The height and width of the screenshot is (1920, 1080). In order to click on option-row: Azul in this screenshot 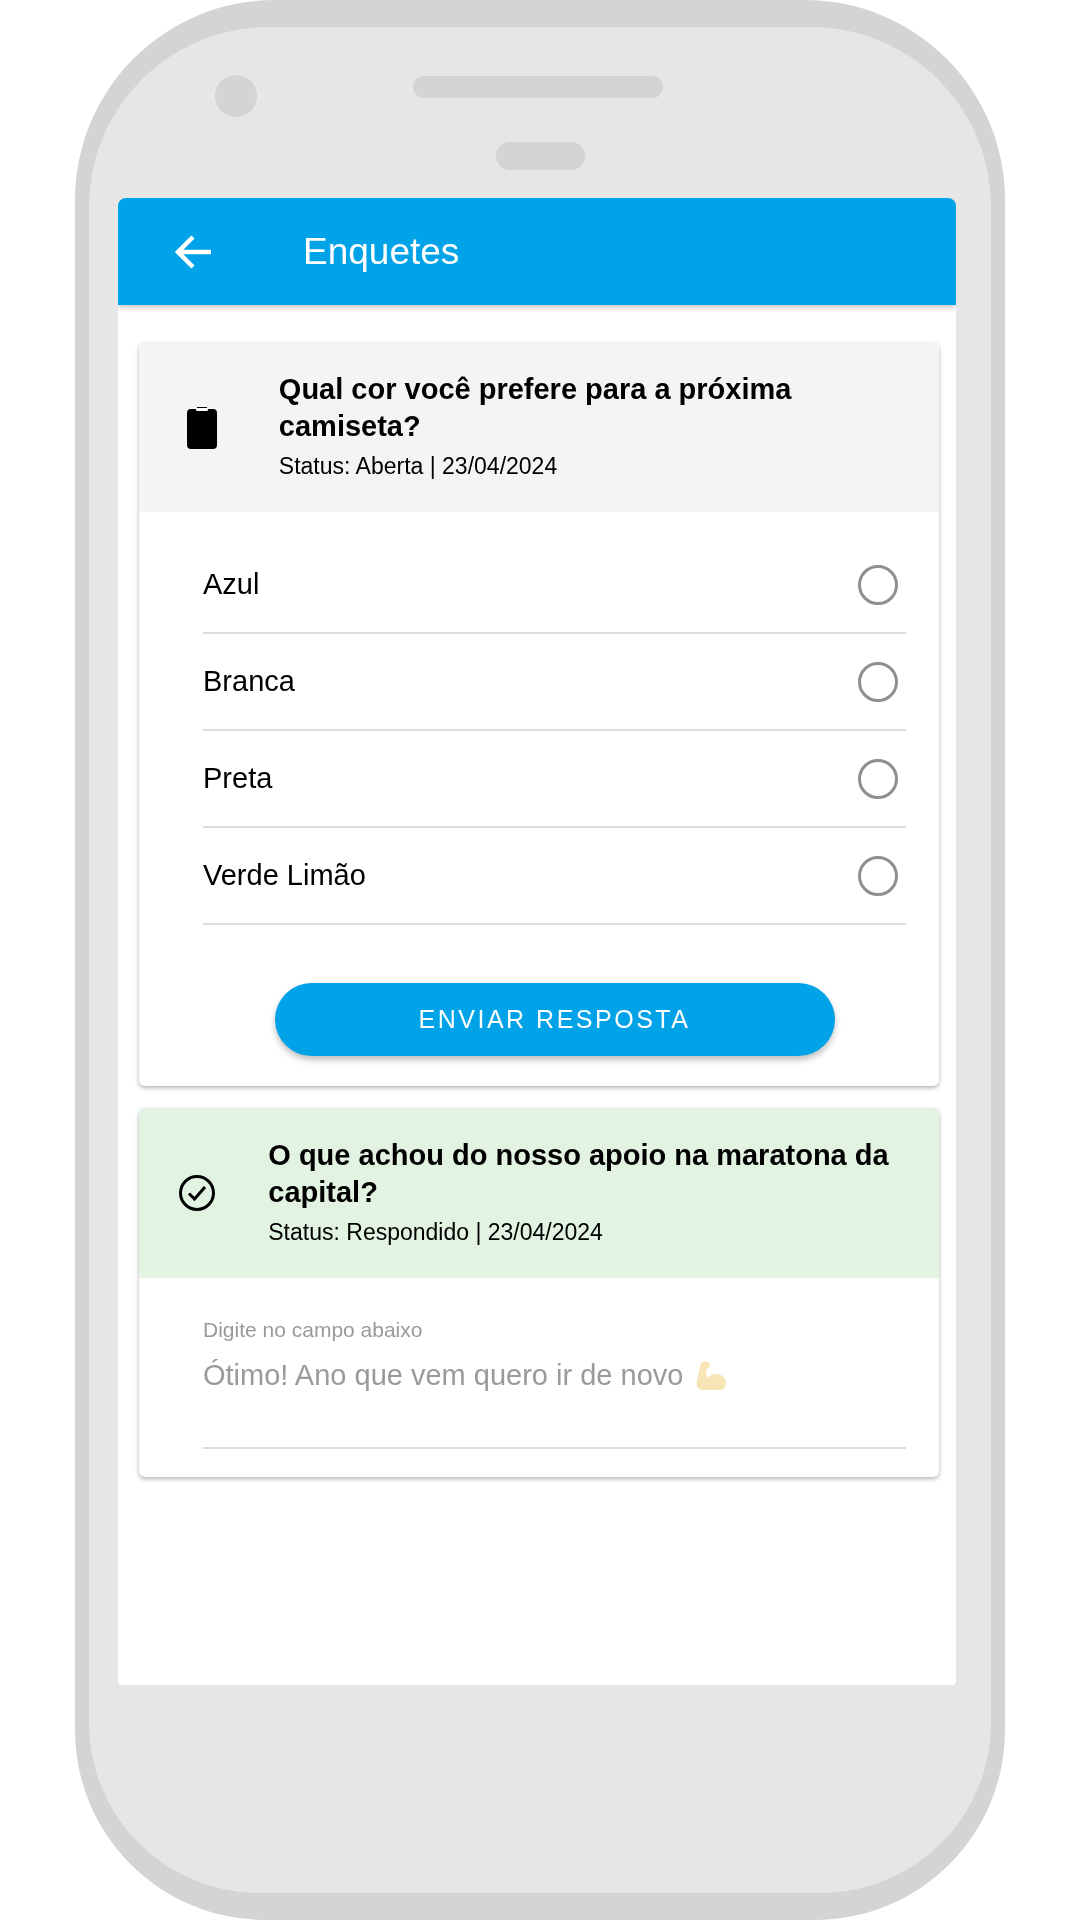, I will do `click(554, 585)`.